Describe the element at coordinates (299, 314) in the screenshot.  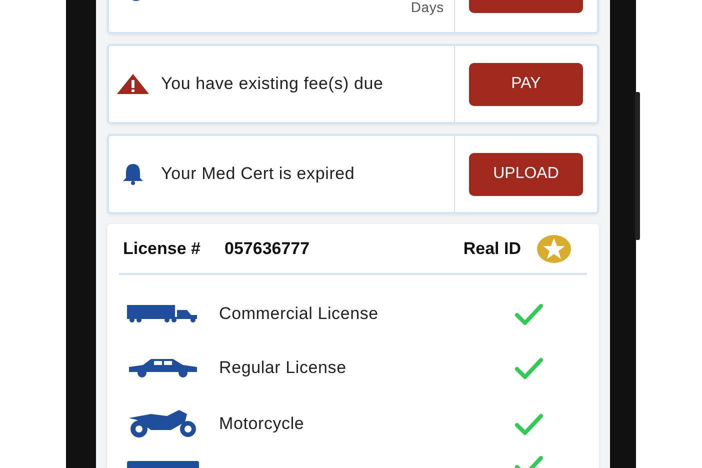
I see `license-type: Commercial License` at that location.